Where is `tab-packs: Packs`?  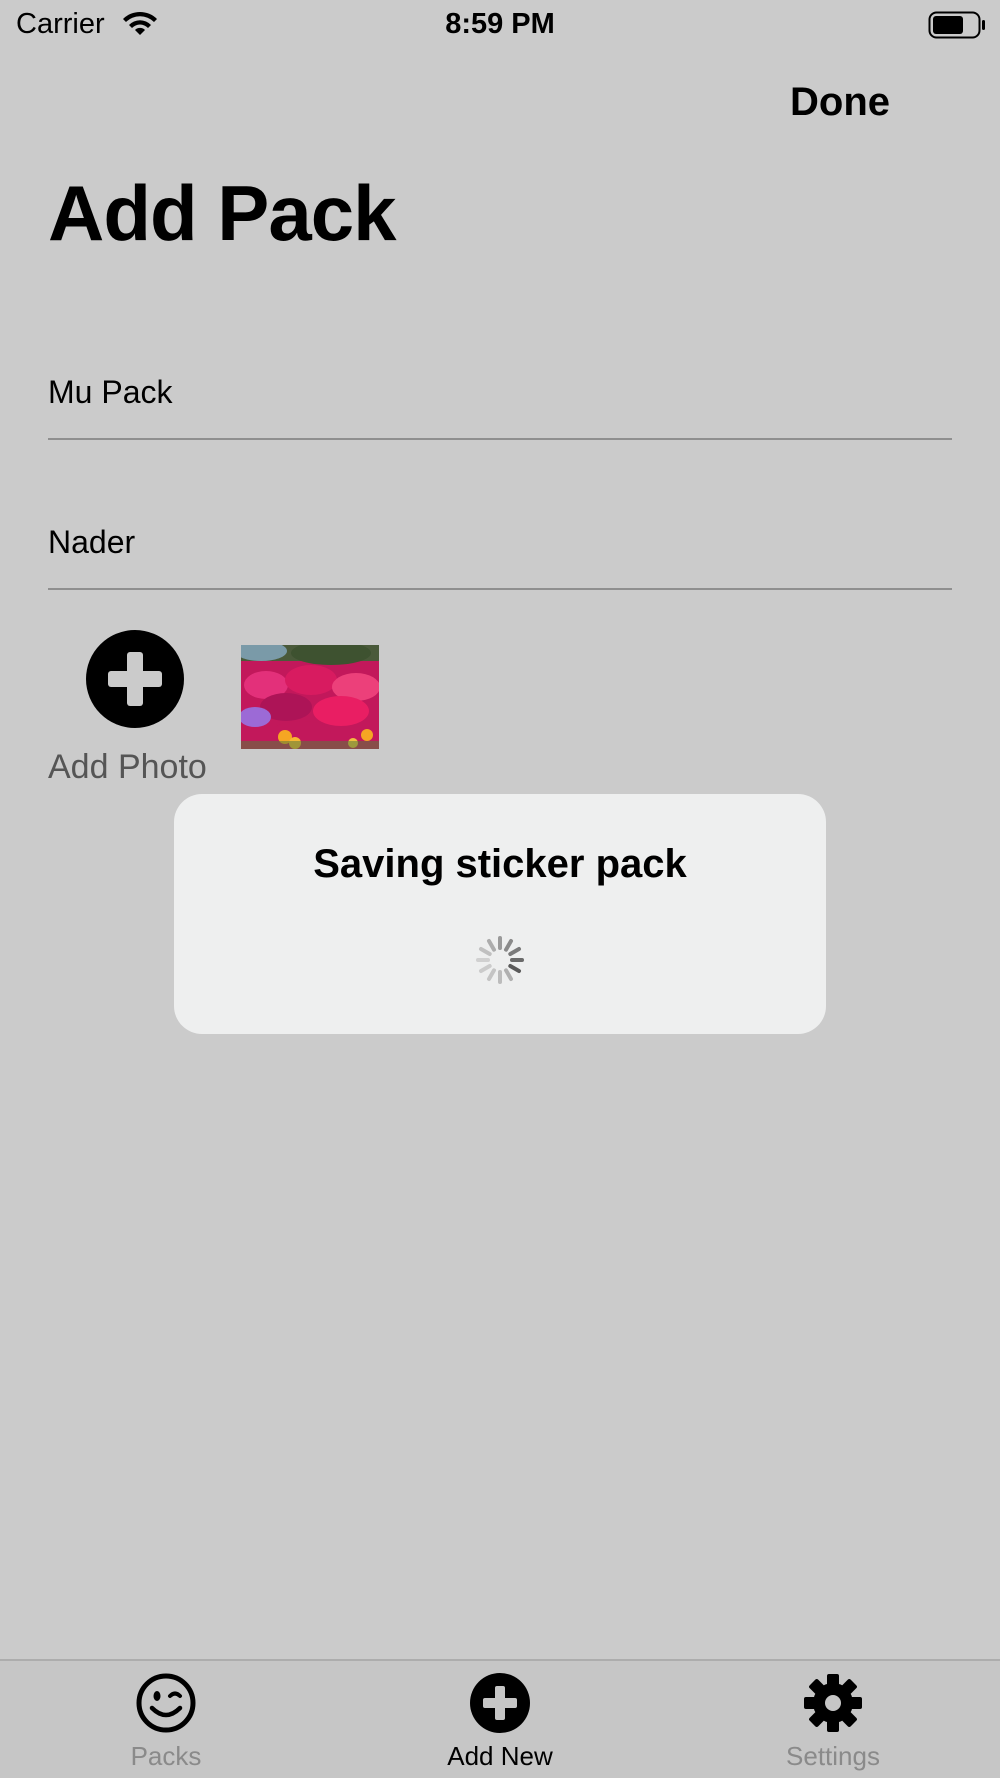
tab-packs: Packs is located at coordinates (166, 1723).